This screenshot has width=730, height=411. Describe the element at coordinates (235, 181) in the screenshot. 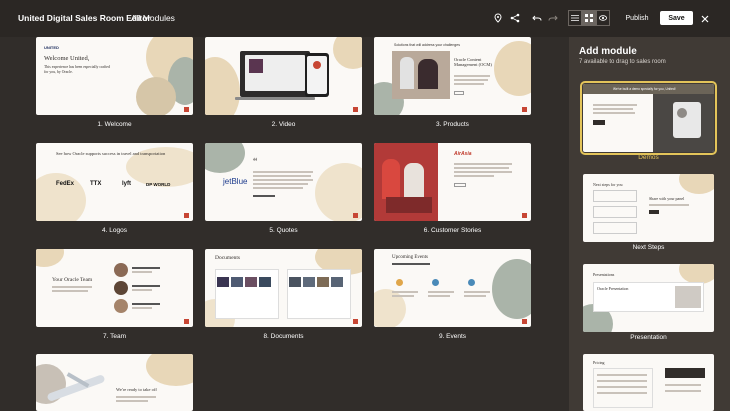

I see `quotes-brand: jetBlue` at that location.